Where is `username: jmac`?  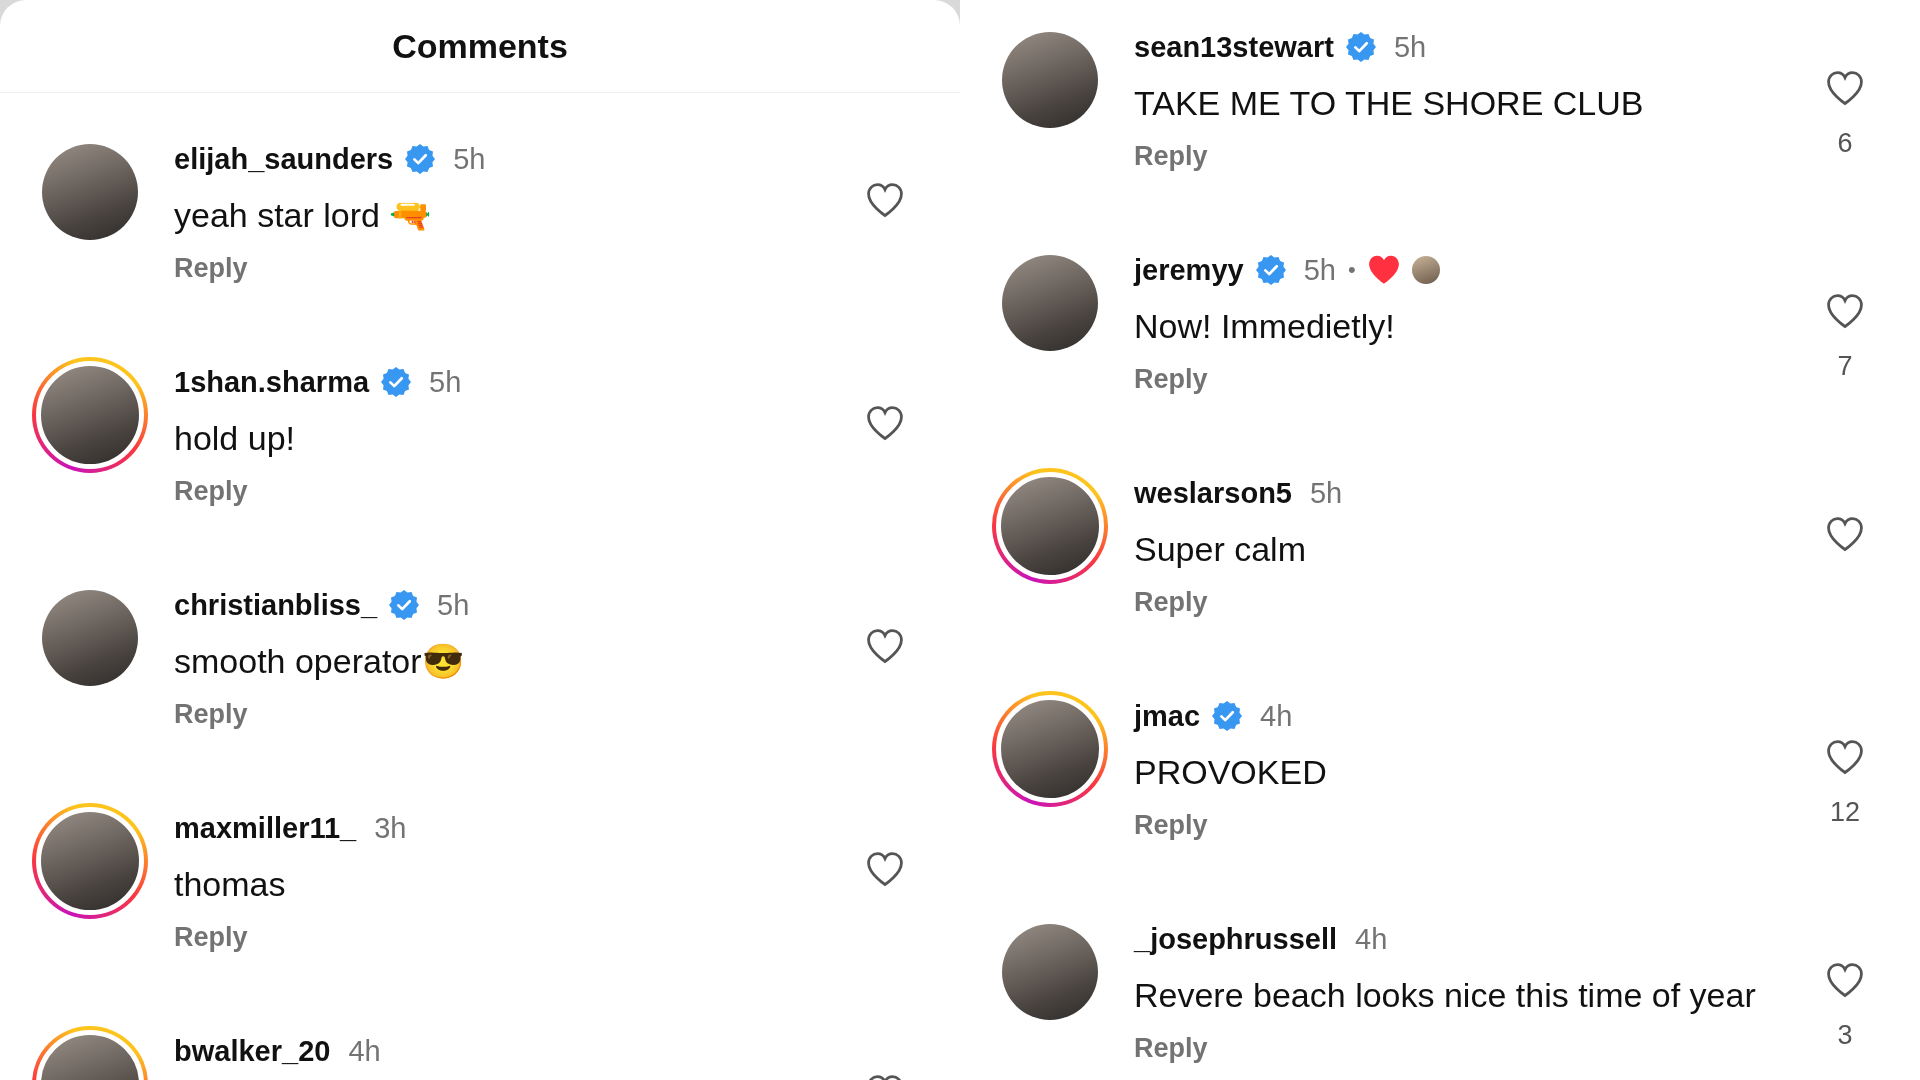 username: jmac is located at coordinates (1167, 716).